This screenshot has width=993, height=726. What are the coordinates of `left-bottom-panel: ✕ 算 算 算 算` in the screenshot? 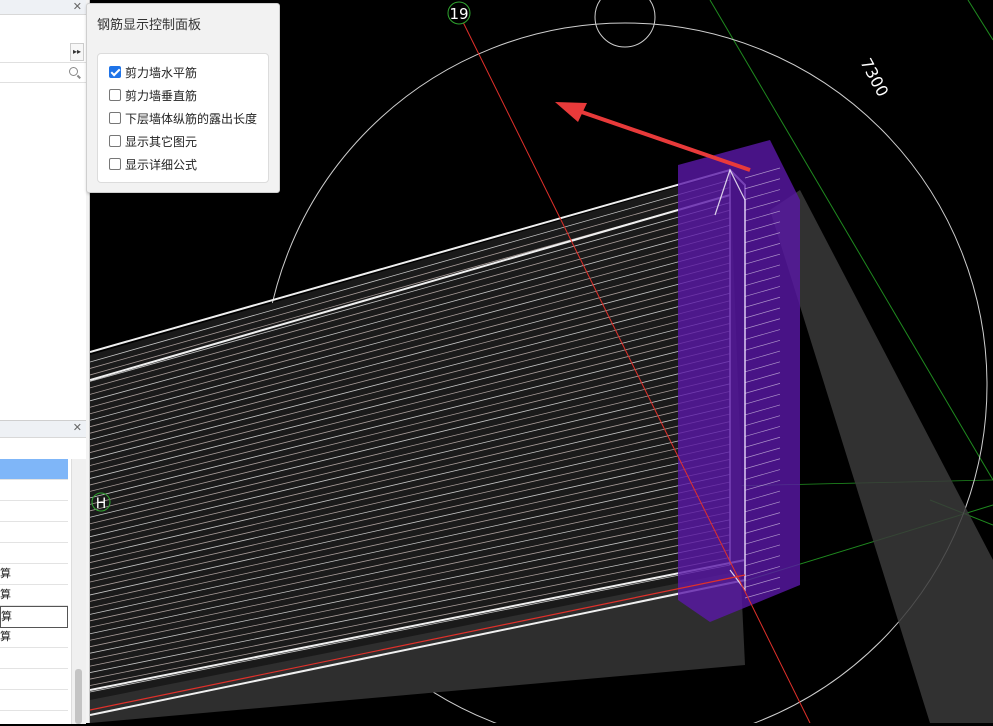 It's located at (43, 572).